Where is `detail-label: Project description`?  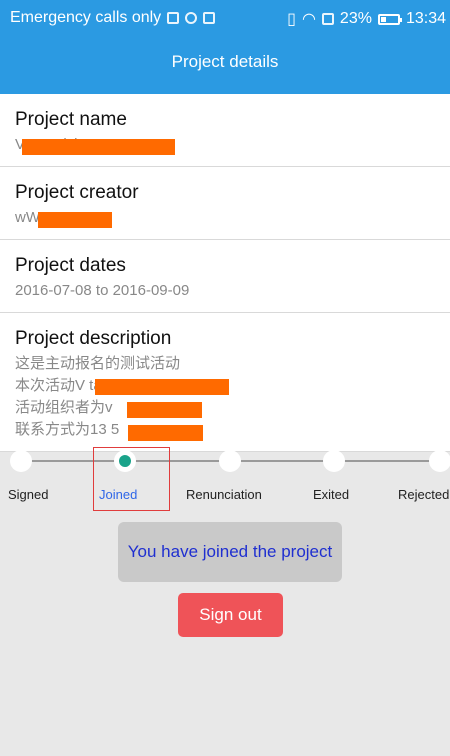 detail-label: Project description is located at coordinates (93, 338).